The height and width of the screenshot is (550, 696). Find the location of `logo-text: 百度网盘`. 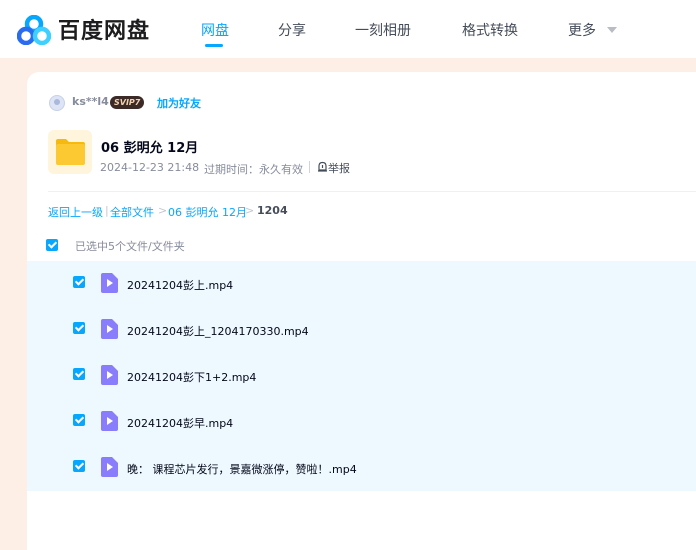

logo-text: 百度网盘 is located at coordinates (104, 29).